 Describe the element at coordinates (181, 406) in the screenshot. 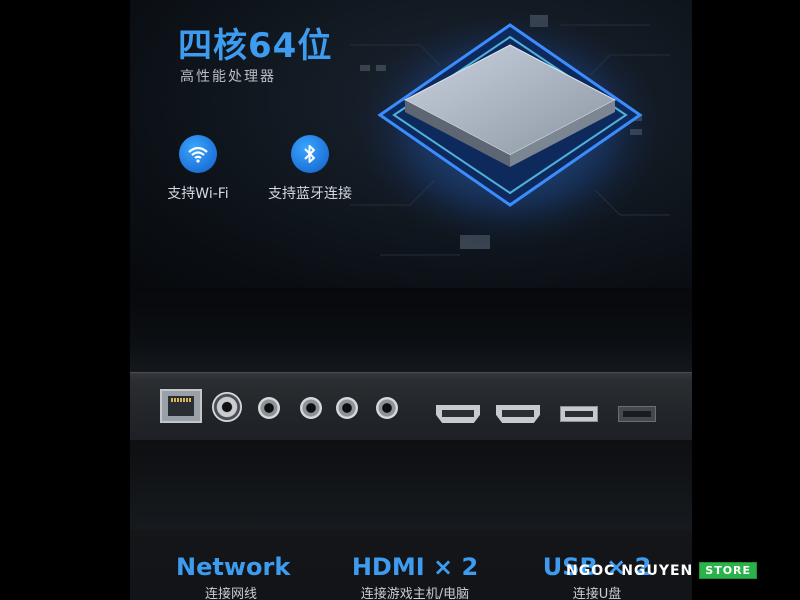

I see `rj45-port` at that location.